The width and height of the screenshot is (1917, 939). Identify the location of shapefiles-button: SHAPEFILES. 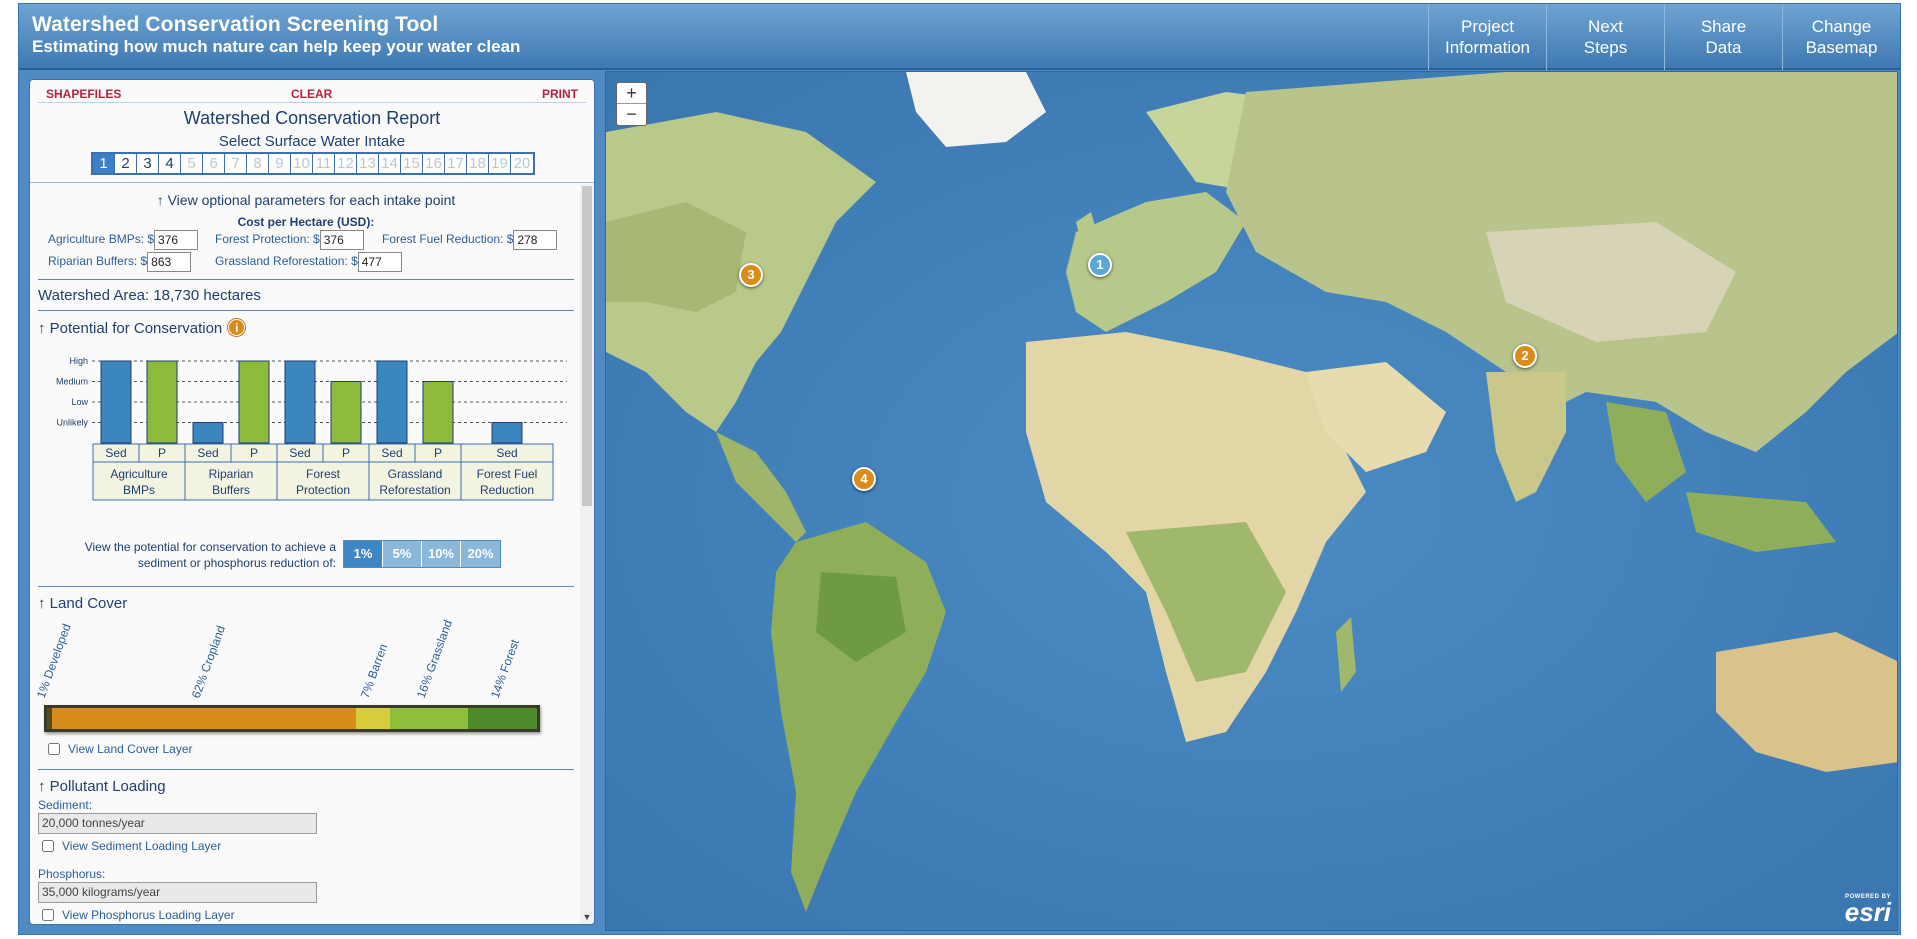
(83, 94).